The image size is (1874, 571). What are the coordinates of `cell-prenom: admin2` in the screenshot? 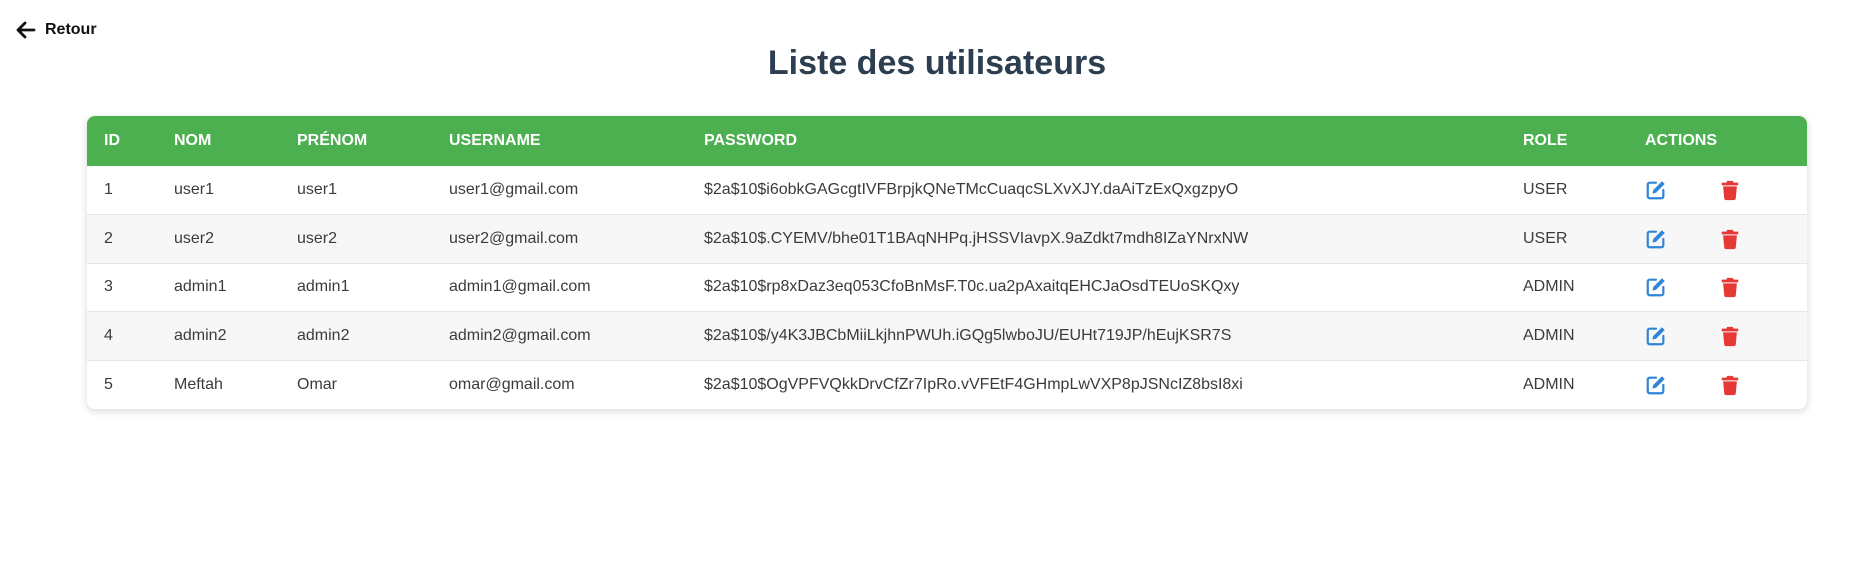 It's located at (323, 335).